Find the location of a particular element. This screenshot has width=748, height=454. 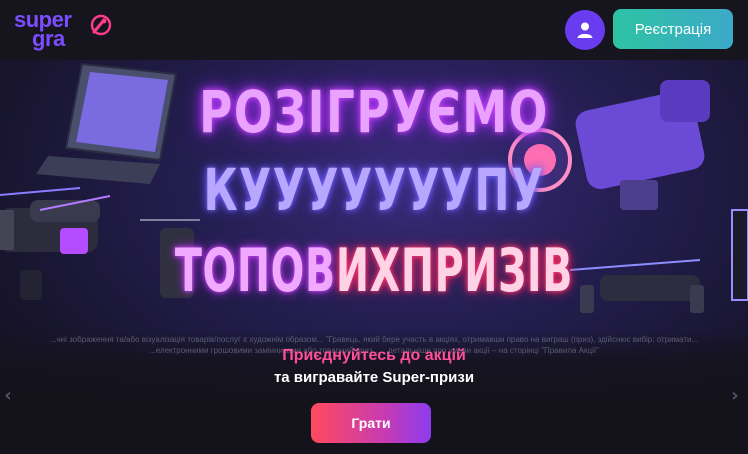

headline-part-1: ТОПОВ is located at coordinates (255, 271).